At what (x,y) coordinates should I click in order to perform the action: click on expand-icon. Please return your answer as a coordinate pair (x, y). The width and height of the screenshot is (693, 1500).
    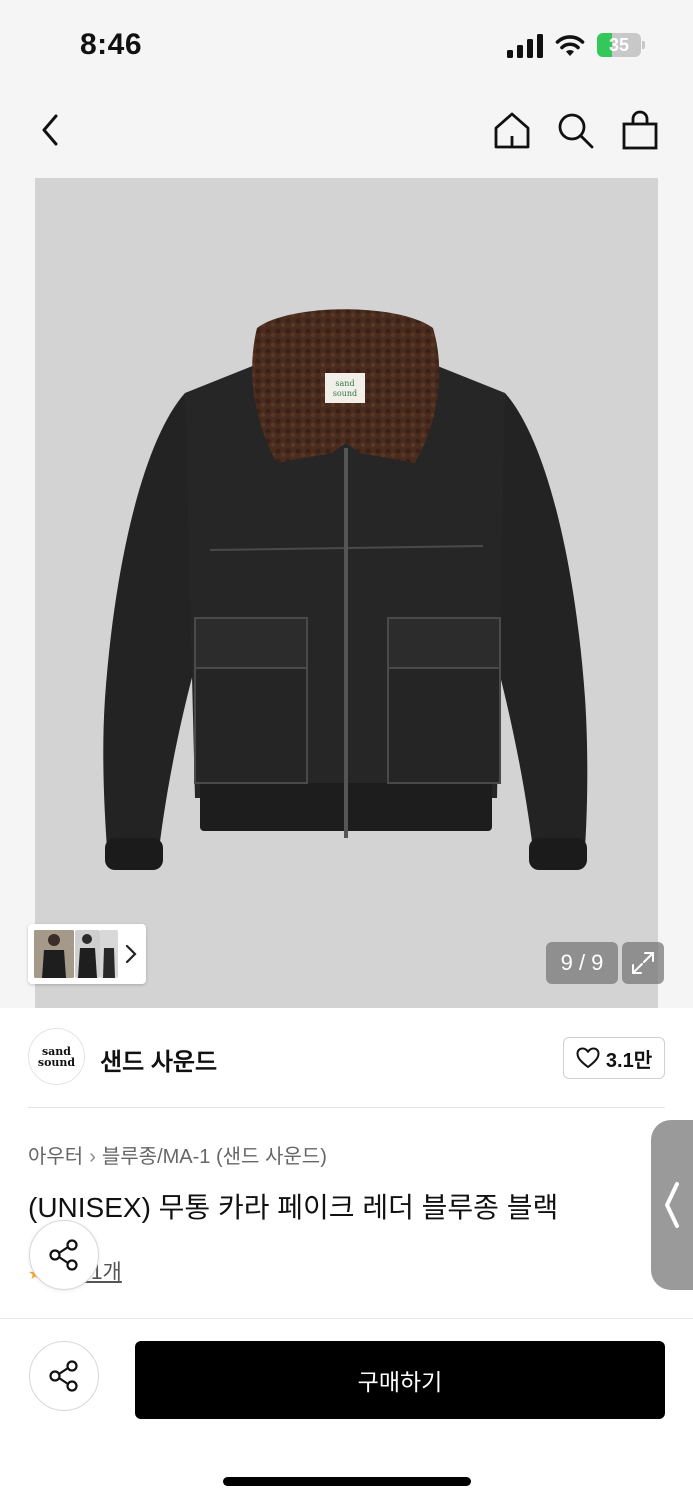
    Looking at the image, I should click on (643, 963).